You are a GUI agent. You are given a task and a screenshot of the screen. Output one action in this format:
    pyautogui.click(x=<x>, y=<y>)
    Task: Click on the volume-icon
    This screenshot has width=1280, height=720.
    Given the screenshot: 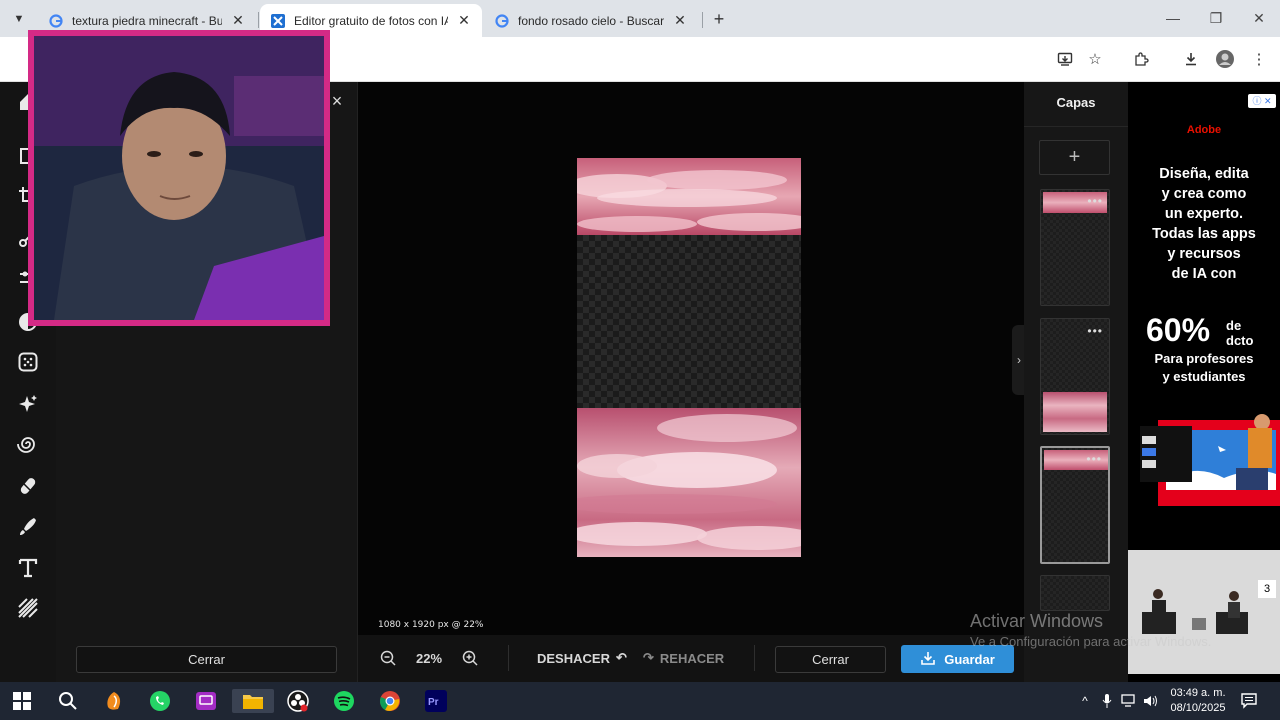 What is the action you would take?
    pyautogui.click(x=1151, y=701)
    